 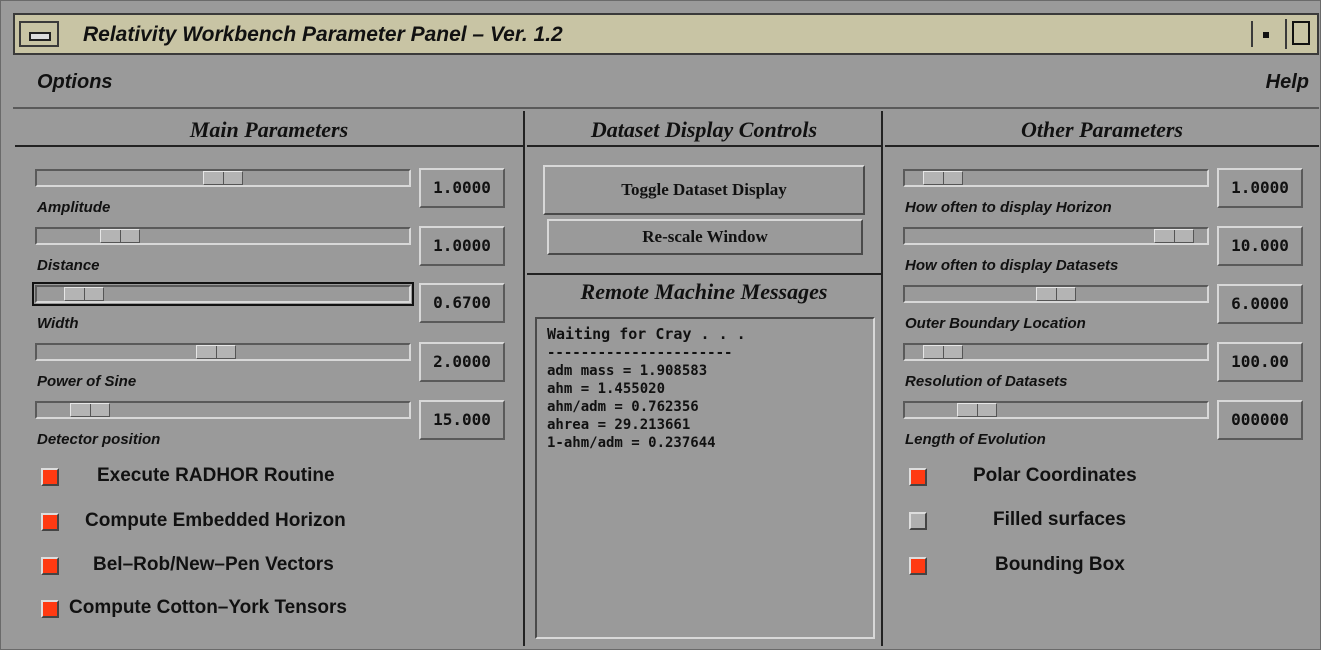 What do you see at coordinates (50, 566) in the screenshot?
I see `bel-rob-vectors-checkbox` at bounding box center [50, 566].